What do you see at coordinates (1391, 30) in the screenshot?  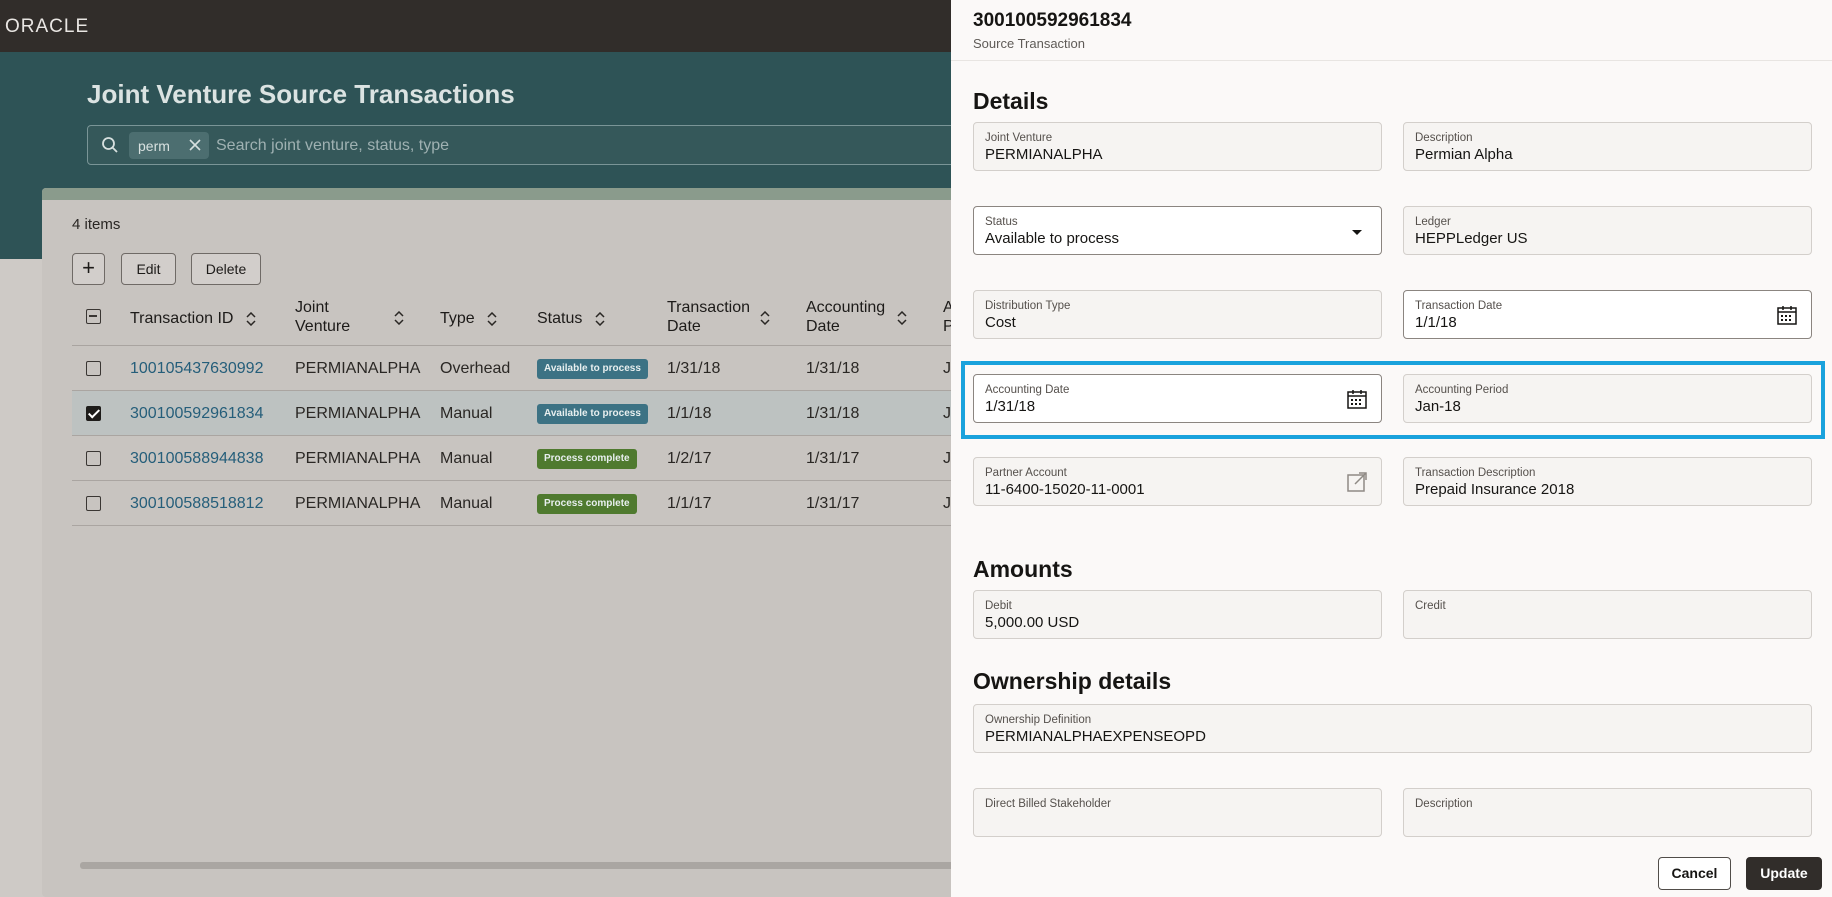 I see `drawer-header: 300100592961834 Source Transaction` at bounding box center [1391, 30].